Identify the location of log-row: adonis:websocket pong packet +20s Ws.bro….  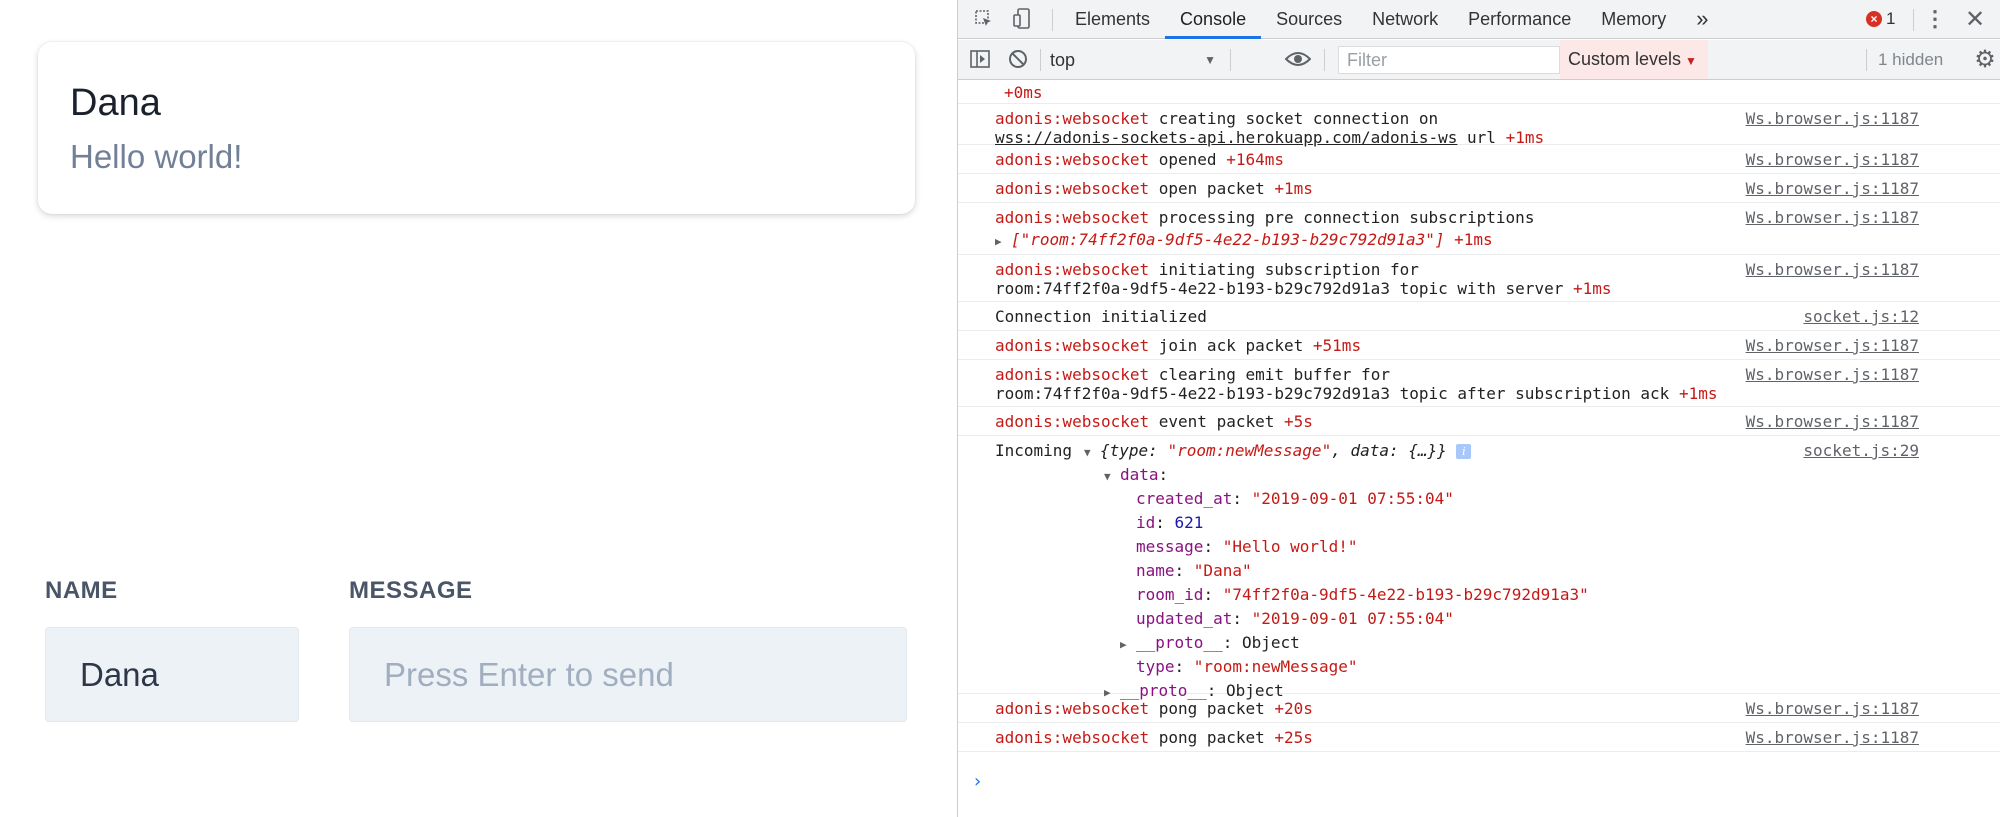
(1479, 709).